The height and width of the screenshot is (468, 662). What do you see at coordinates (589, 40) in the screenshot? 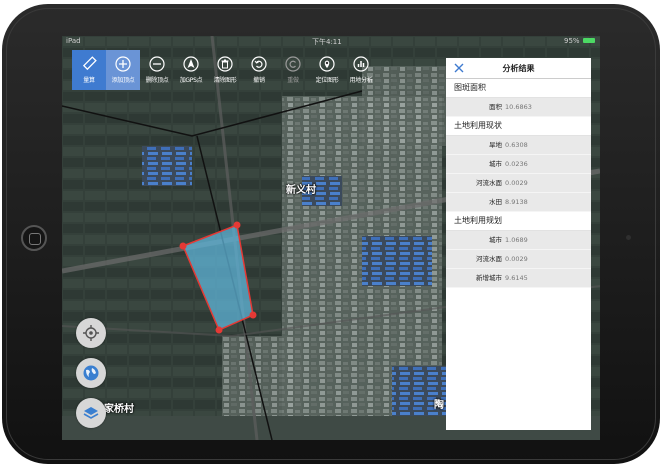
I see `battery-icon` at bounding box center [589, 40].